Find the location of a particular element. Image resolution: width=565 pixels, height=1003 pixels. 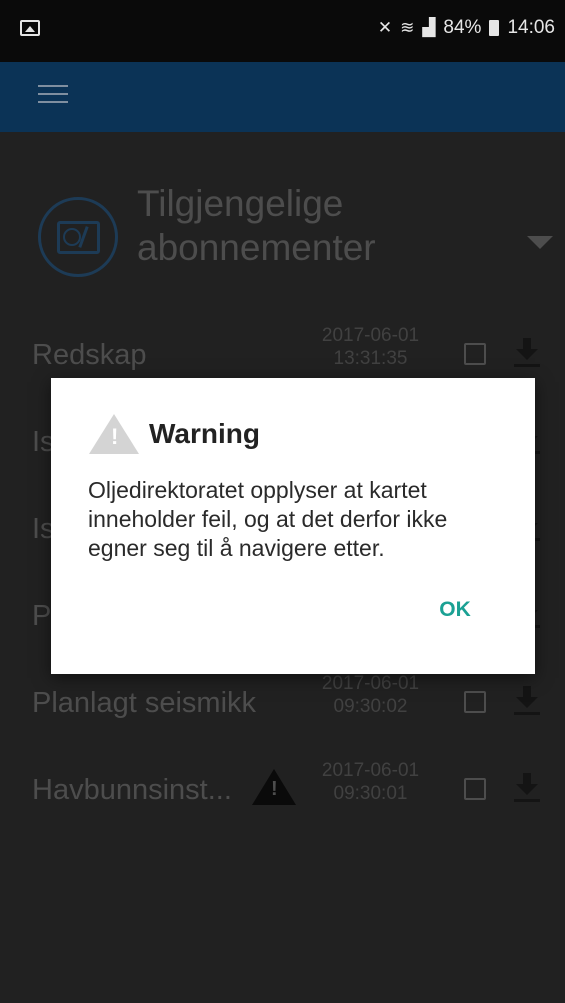

status-bar: ✕ ≋ ▟ 84% 14:06 is located at coordinates (282, 31).